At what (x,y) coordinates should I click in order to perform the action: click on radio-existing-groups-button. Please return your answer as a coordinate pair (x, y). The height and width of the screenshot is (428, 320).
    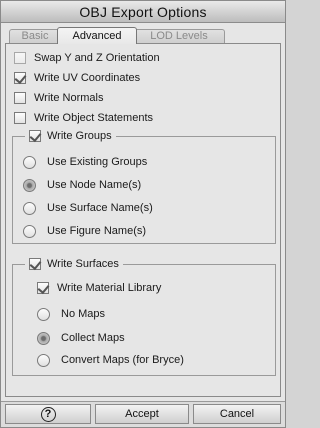
    Looking at the image, I should click on (29, 162).